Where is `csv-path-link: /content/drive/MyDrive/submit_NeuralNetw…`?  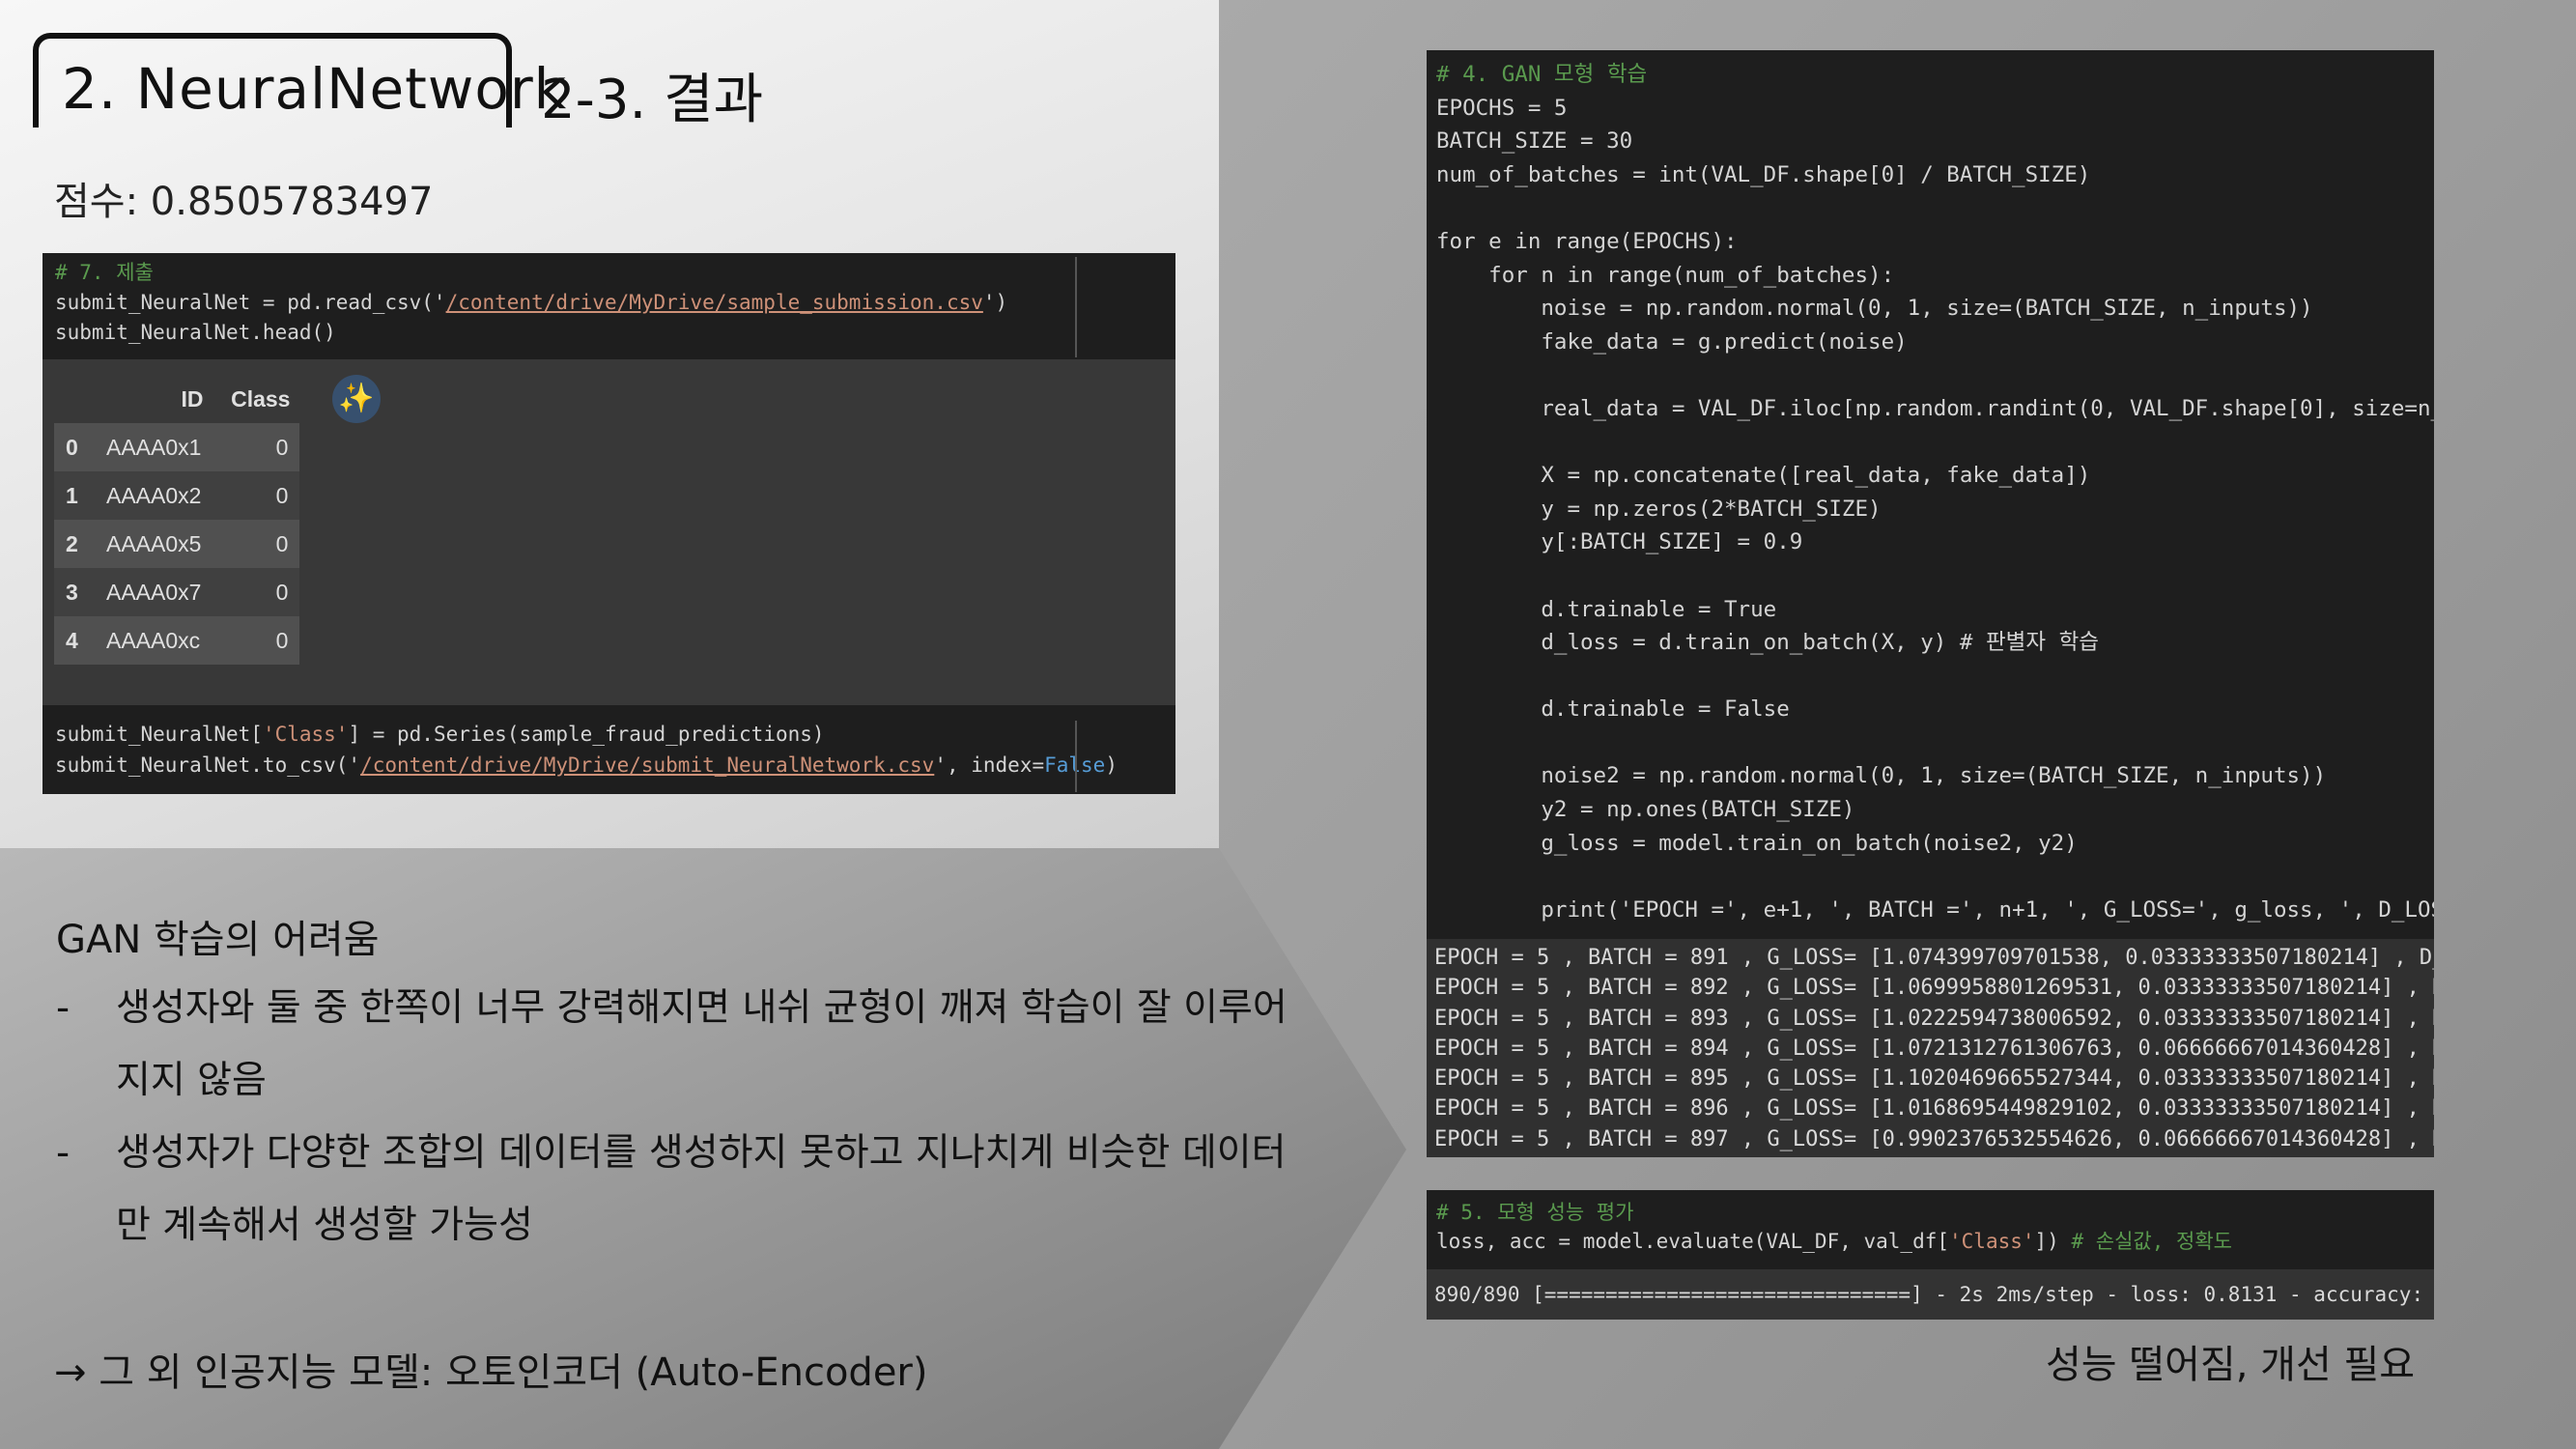 csv-path-link: /content/drive/MyDrive/submit_NeuralNetw… is located at coordinates (647, 765).